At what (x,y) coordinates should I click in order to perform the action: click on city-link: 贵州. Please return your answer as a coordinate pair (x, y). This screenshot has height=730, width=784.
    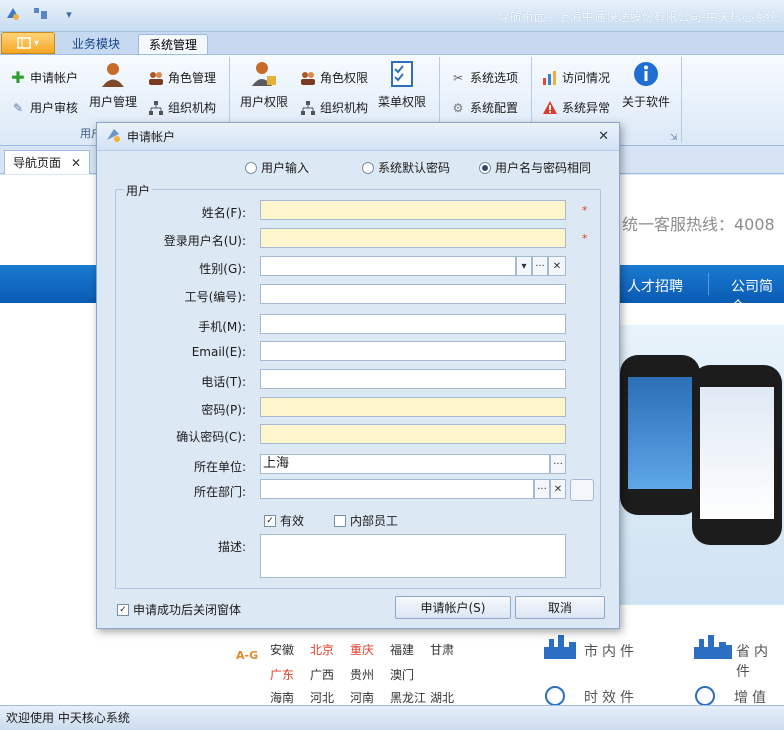
    Looking at the image, I should click on (362, 674).